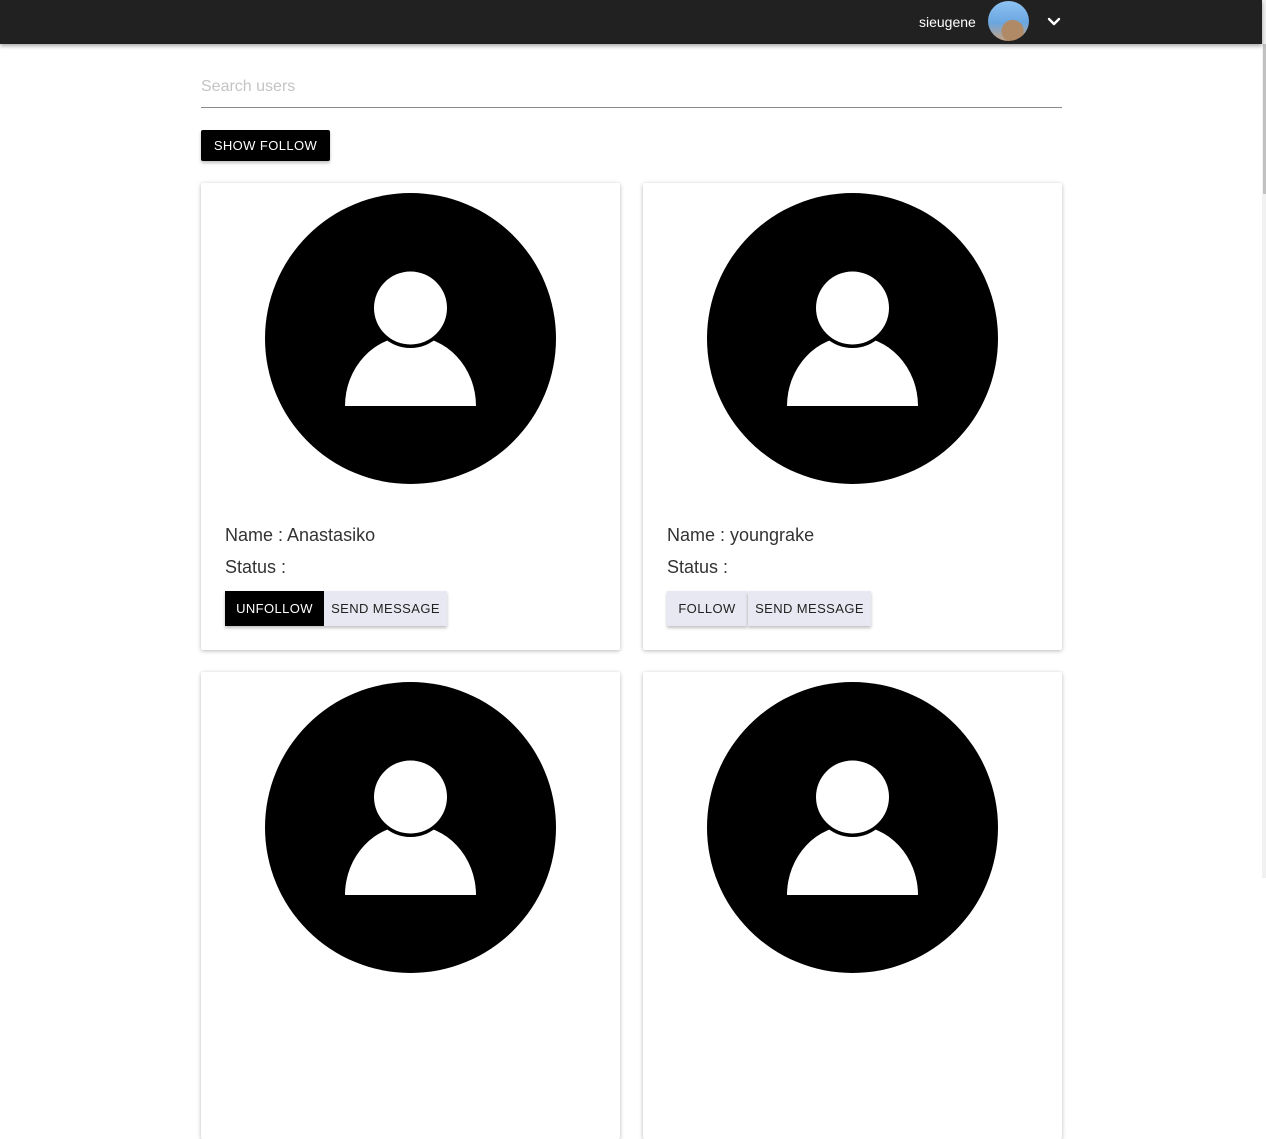 The height and width of the screenshot is (1139, 1266). What do you see at coordinates (1054, 22) in the screenshot?
I see `chevron-down-icon` at bounding box center [1054, 22].